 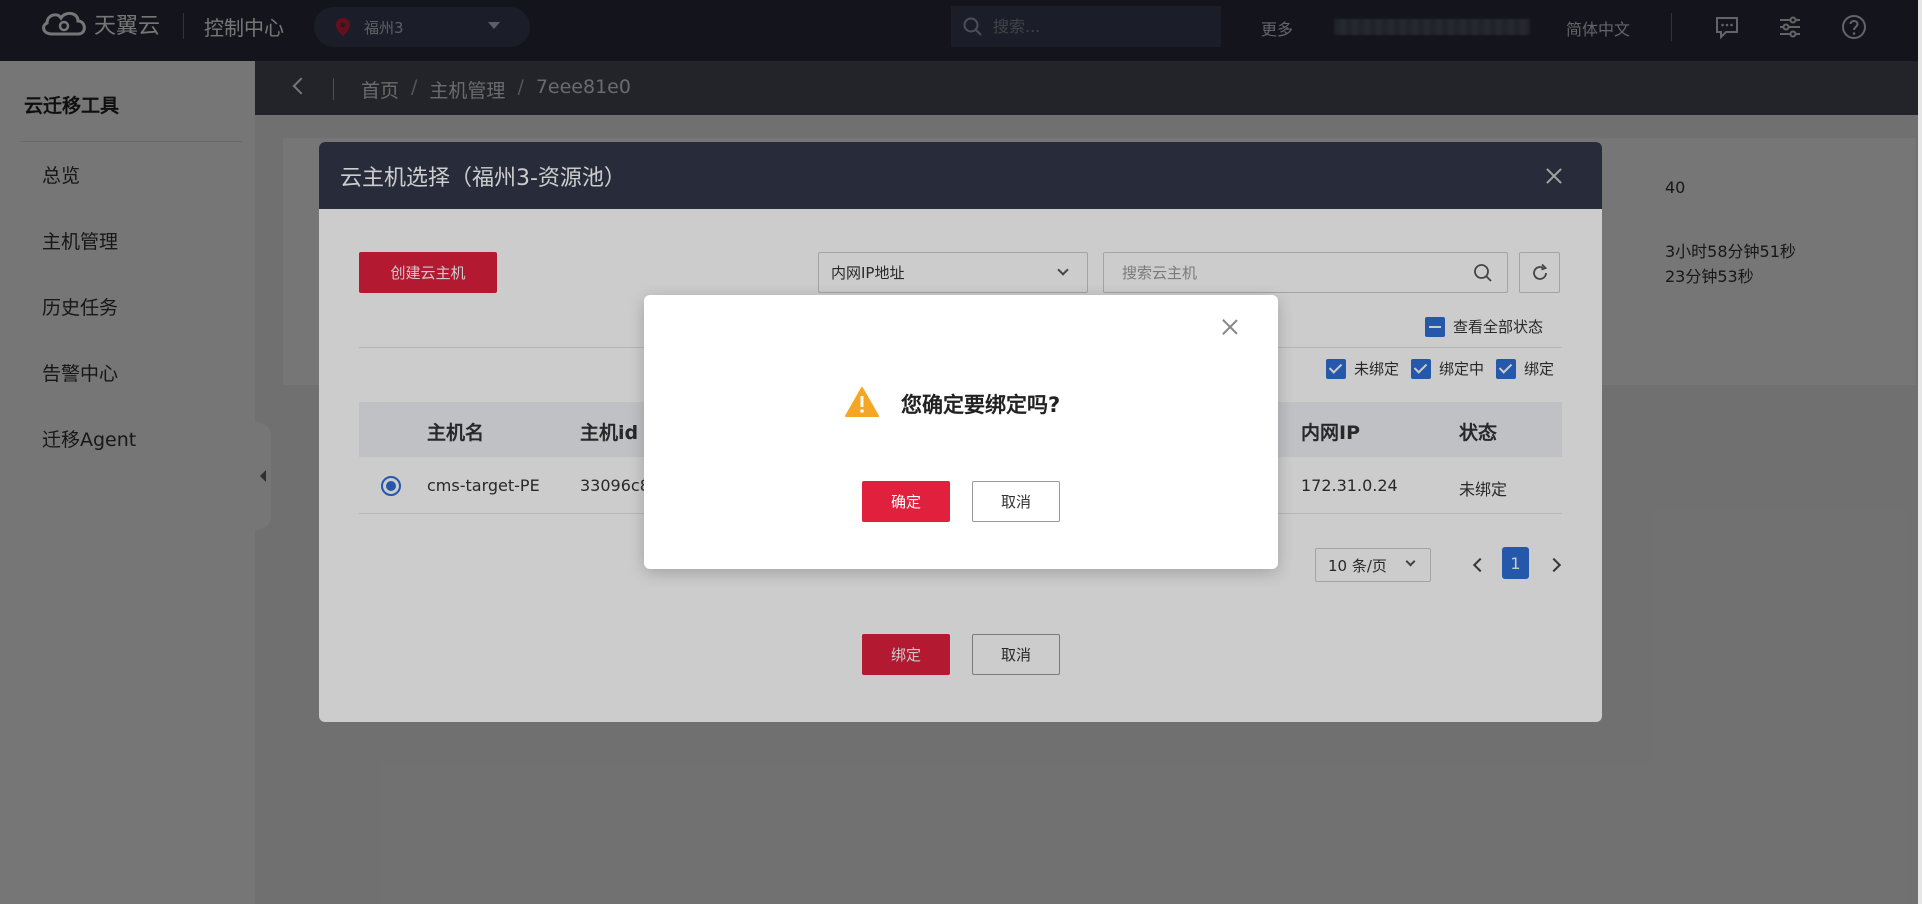 What do you see at coordinates (1230, 327) in the screenshot?
I see `close-icon` at bounding box center [1230, 327].